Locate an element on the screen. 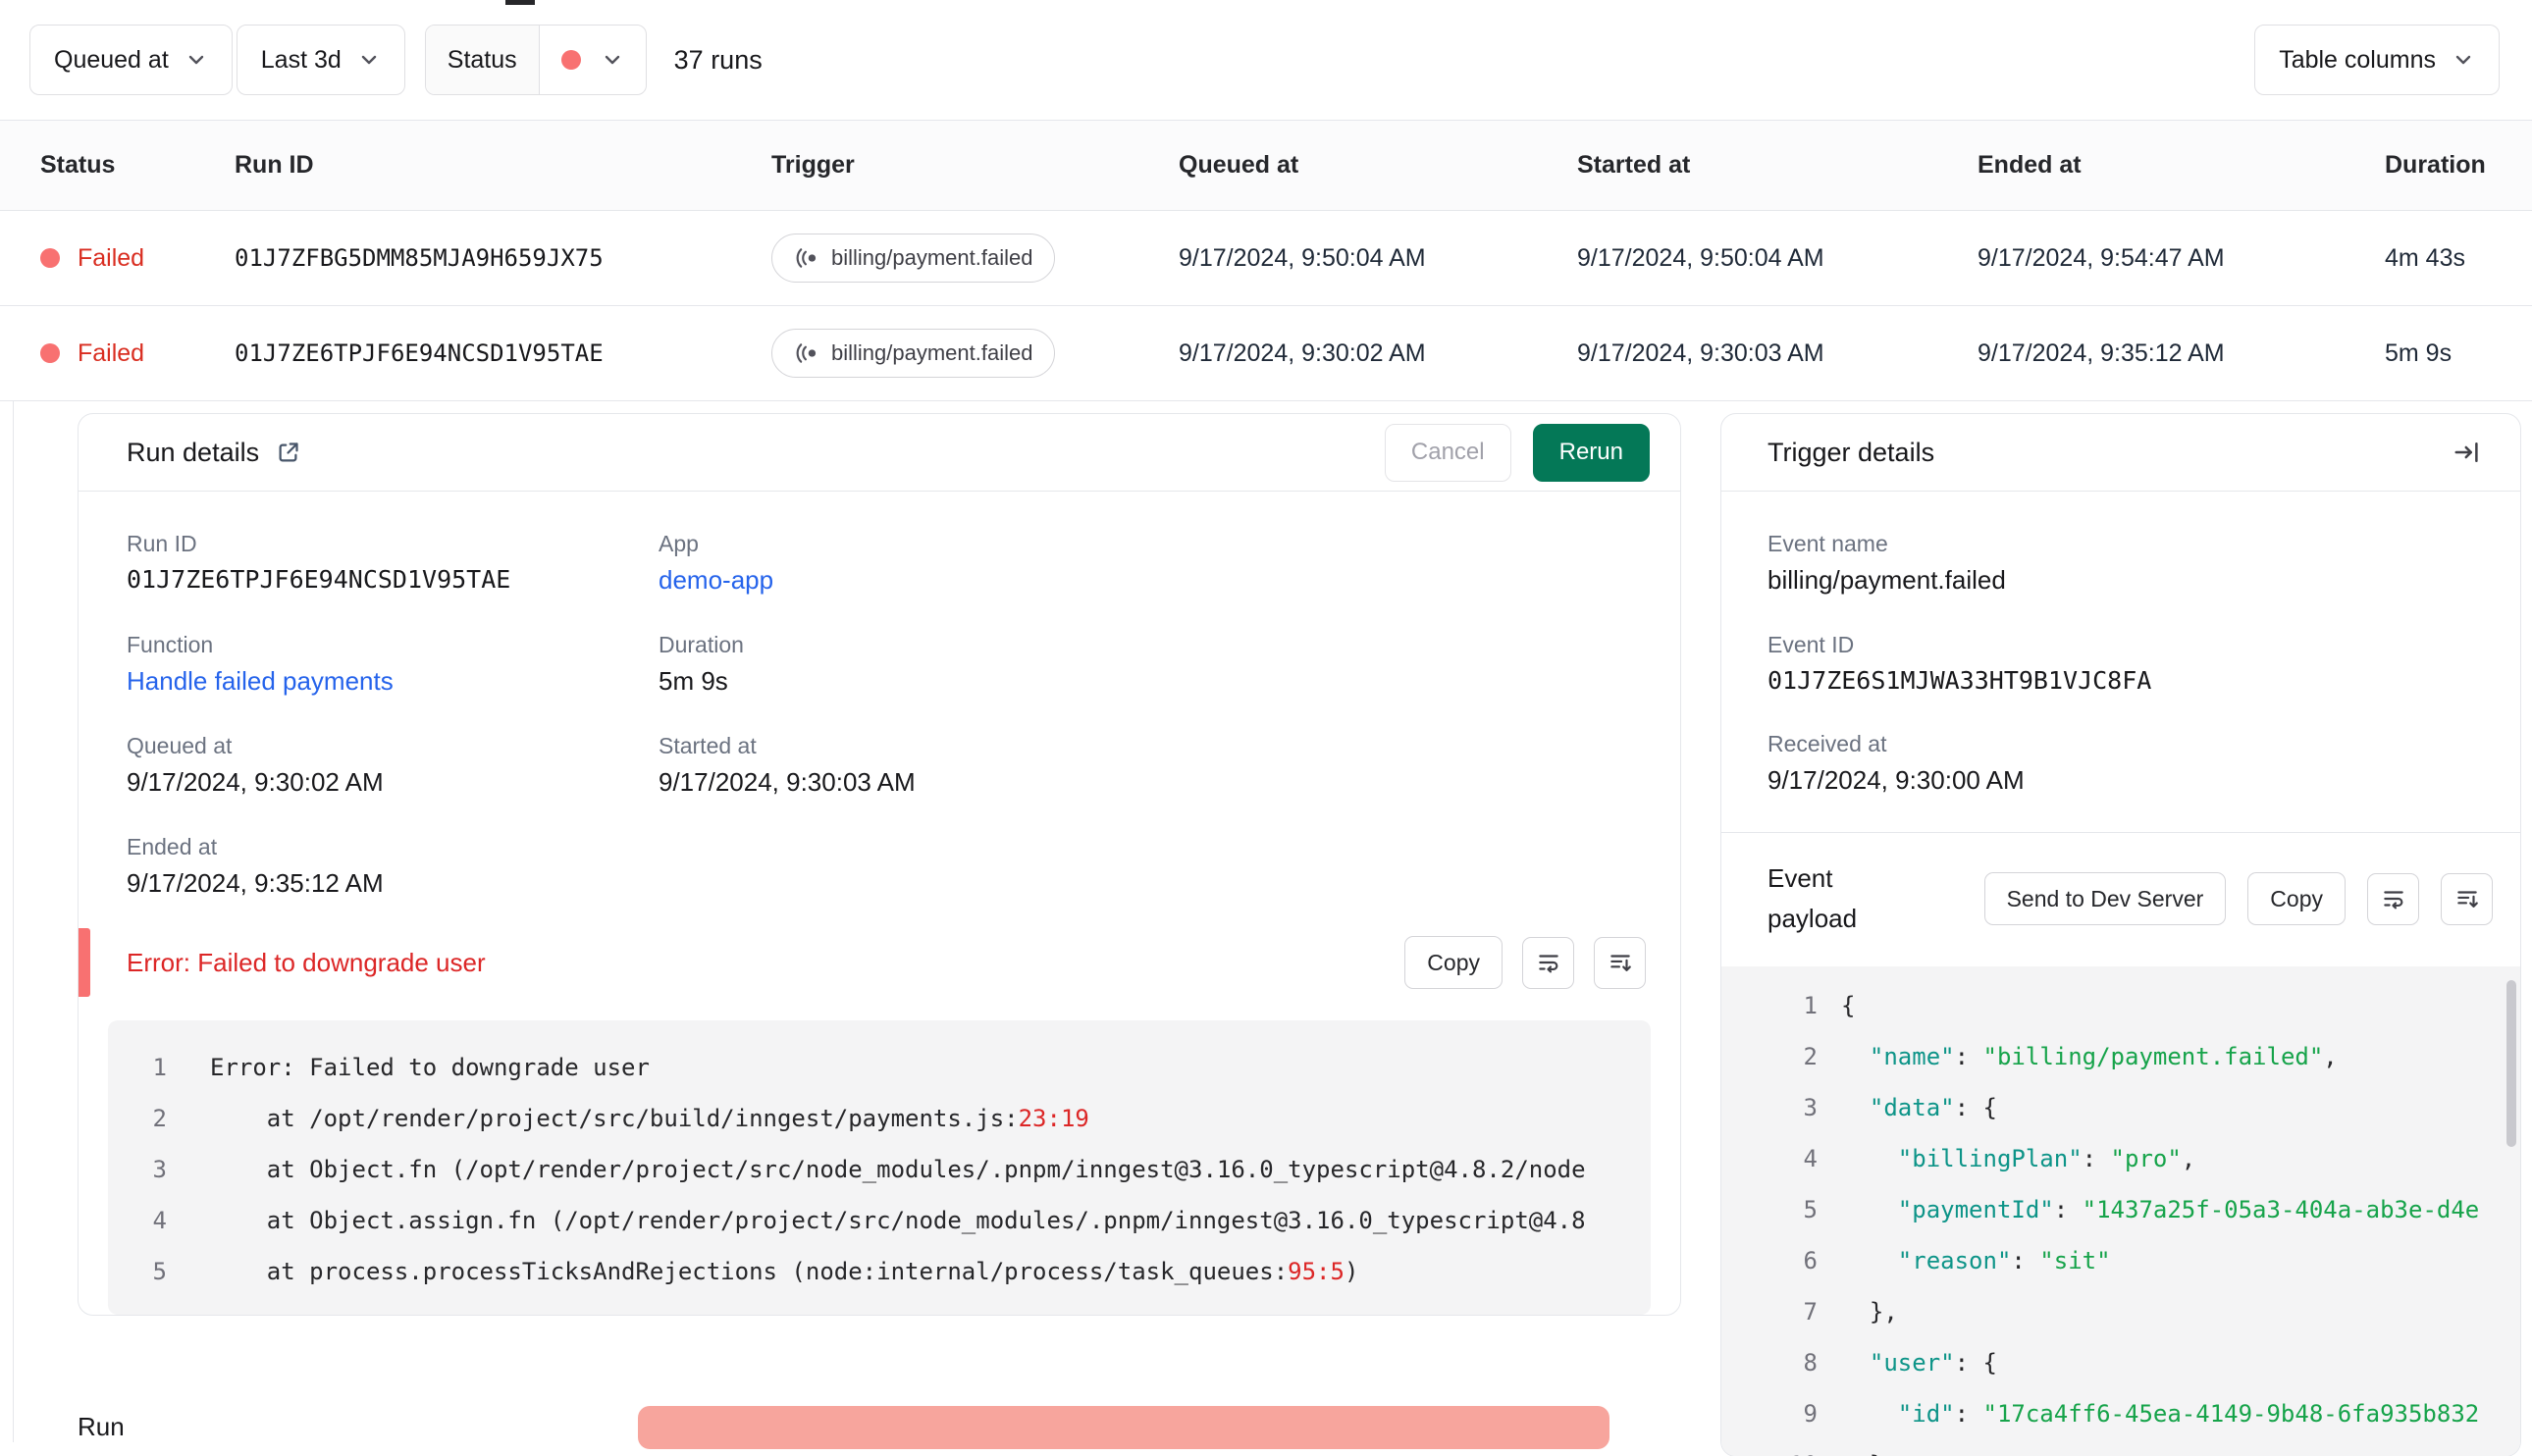 Image resolution: width=2532 pixels, height=1456 pixels. function-field: Function Handle failed payments is located at coordinates (393, 664).